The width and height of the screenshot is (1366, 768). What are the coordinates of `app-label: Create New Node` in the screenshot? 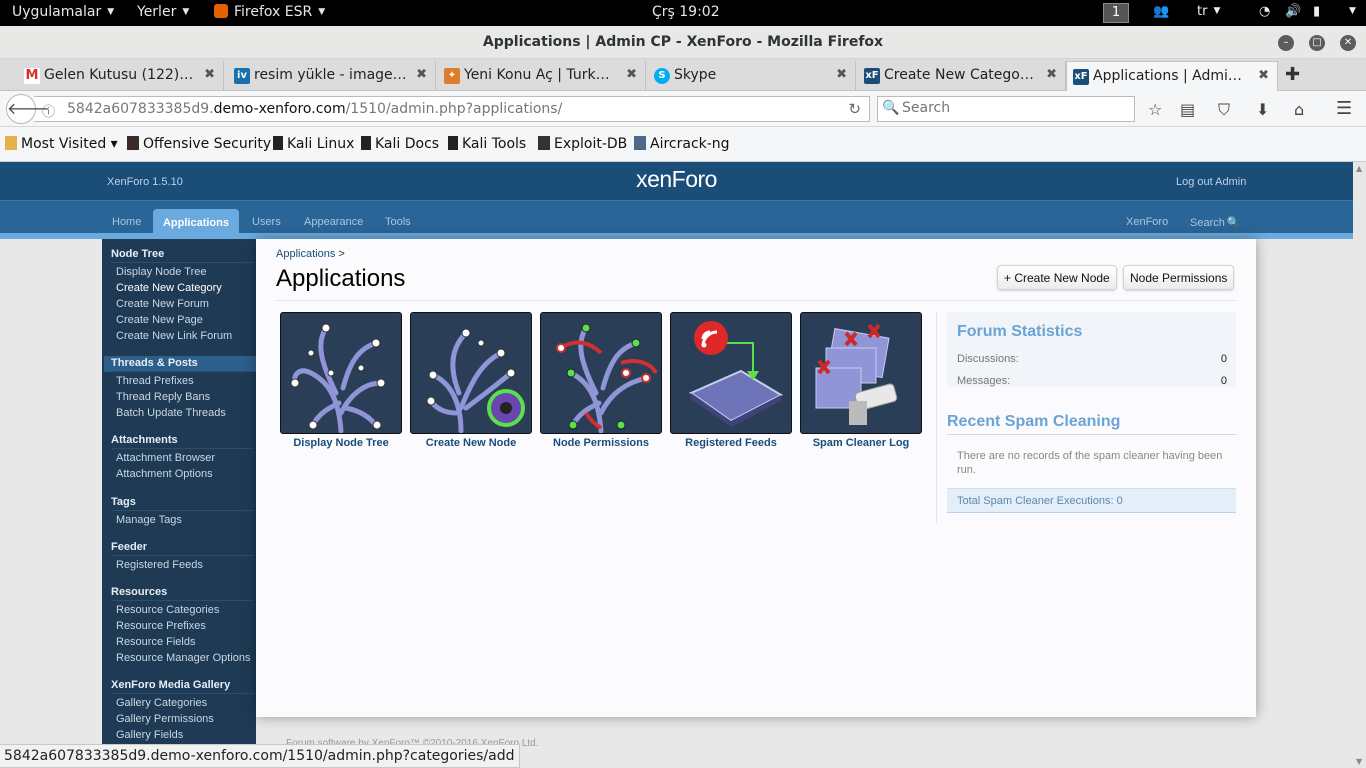 It's located at (471, 443).